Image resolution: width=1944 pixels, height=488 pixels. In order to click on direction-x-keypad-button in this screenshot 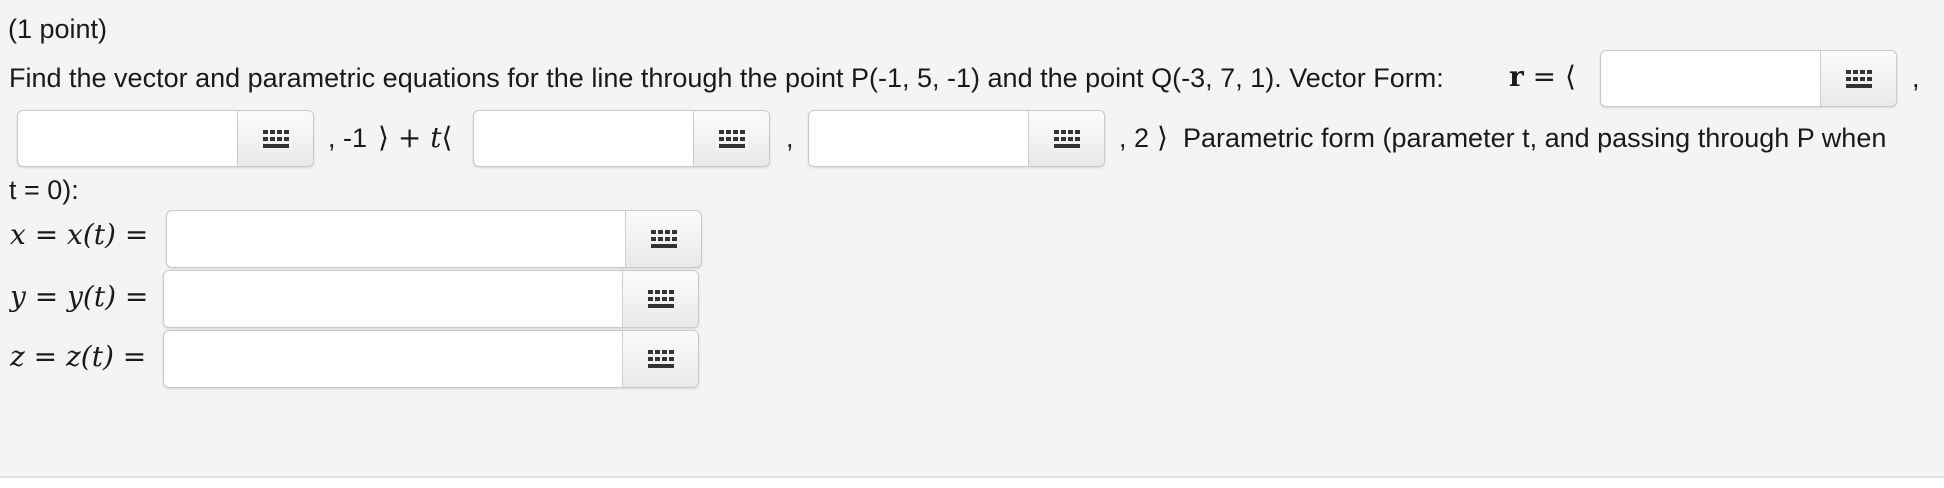, I will do `click(731, 138)`.